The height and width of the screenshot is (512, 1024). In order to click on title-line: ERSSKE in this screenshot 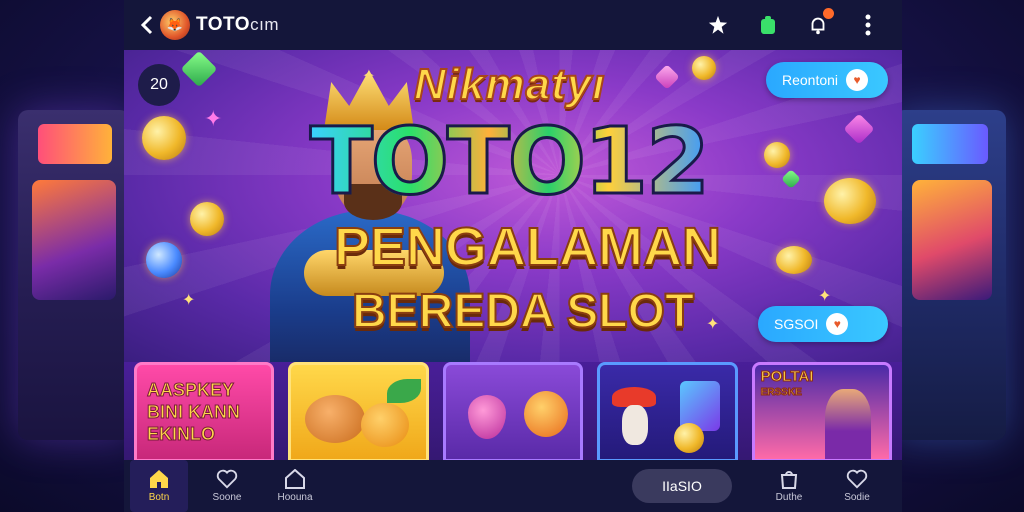, I will do `click(781, 393)`.